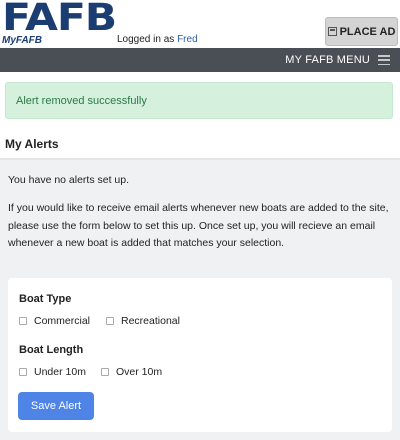  Describe the element at coordinates (110, 321) in the screenshot. I see `recreational-checkbox` at that location.